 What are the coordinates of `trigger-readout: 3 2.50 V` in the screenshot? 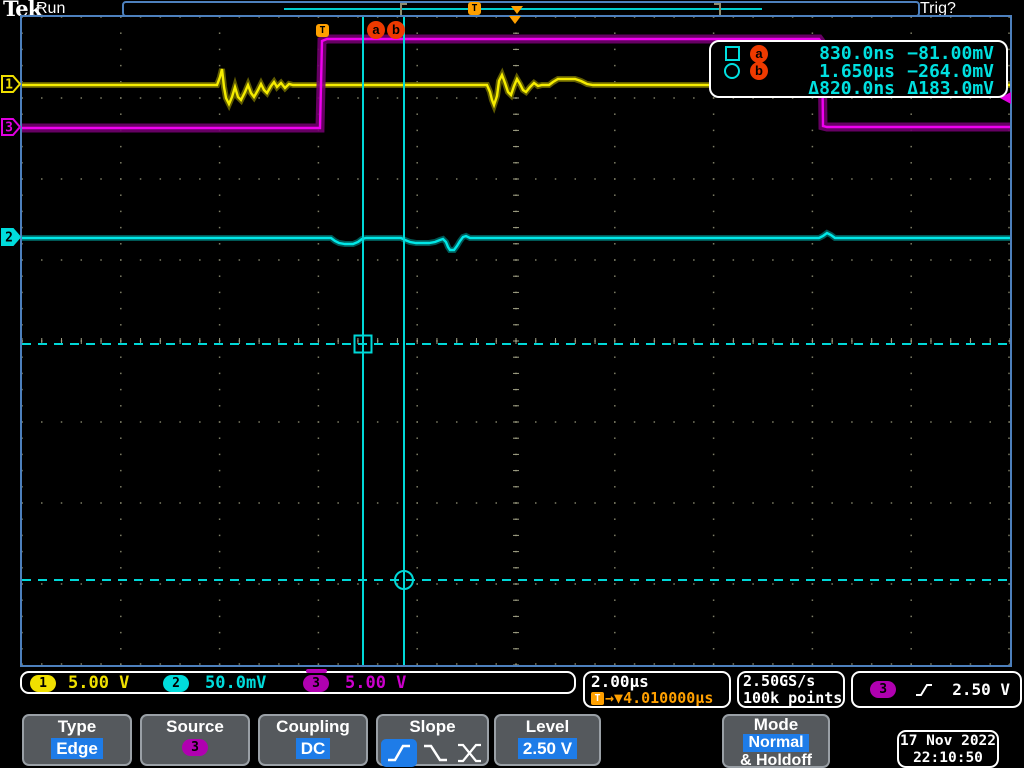 It's located at (936, 689).